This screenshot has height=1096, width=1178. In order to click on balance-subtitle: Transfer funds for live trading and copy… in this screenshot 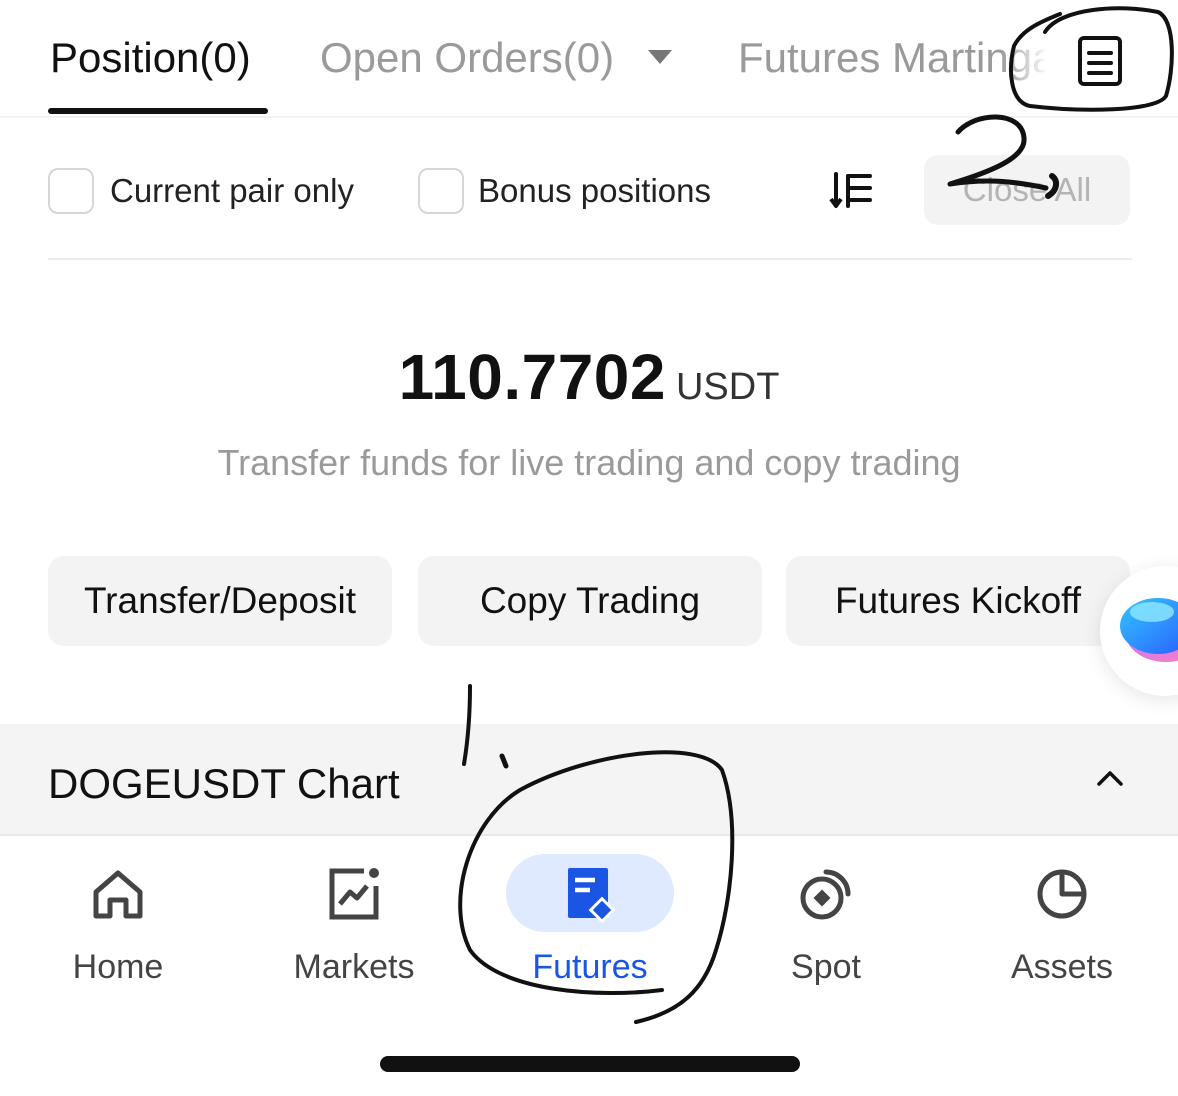, I will do `click(589, 462)`.